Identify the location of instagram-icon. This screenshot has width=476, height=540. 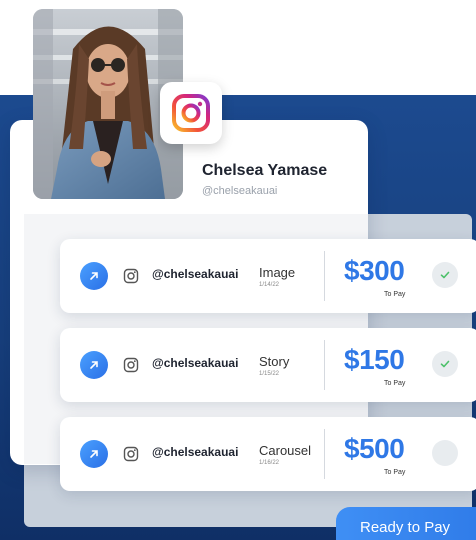
(191, 113).